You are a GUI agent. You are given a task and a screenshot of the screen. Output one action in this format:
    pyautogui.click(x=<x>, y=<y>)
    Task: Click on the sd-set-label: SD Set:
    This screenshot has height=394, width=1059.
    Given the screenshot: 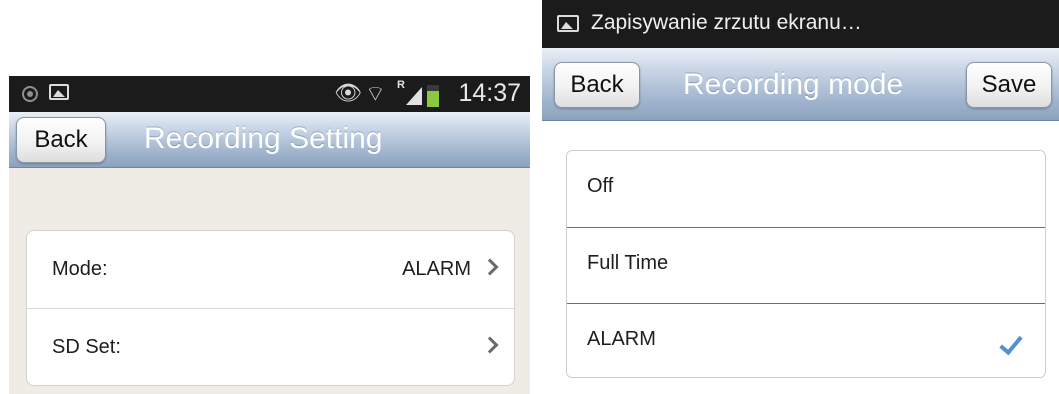 What is the action you would take?
    pyautogui.click(x=86, y=347)
    